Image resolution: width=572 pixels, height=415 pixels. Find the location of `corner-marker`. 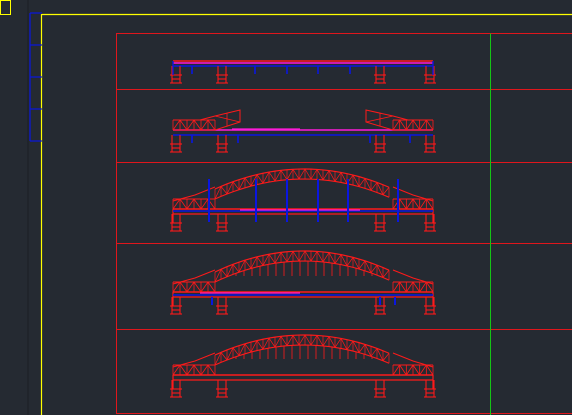

corner-marker is located at coordinates (5, 7).